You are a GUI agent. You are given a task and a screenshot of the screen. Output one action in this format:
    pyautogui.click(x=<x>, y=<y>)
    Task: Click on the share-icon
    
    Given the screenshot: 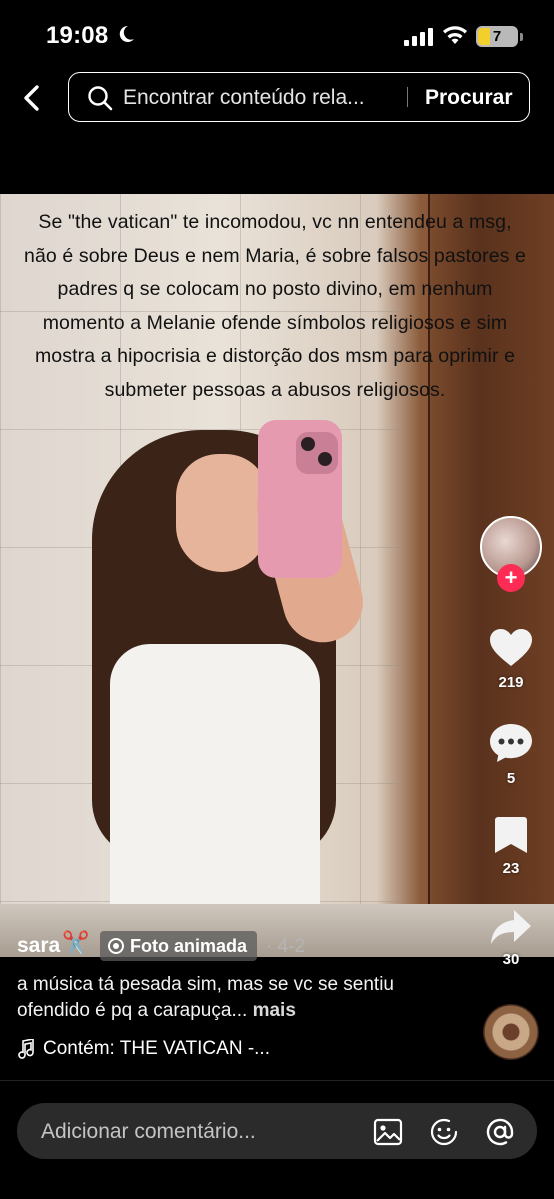 What is the action you would take?
    pyautogui.click(x=511, y=927)
    